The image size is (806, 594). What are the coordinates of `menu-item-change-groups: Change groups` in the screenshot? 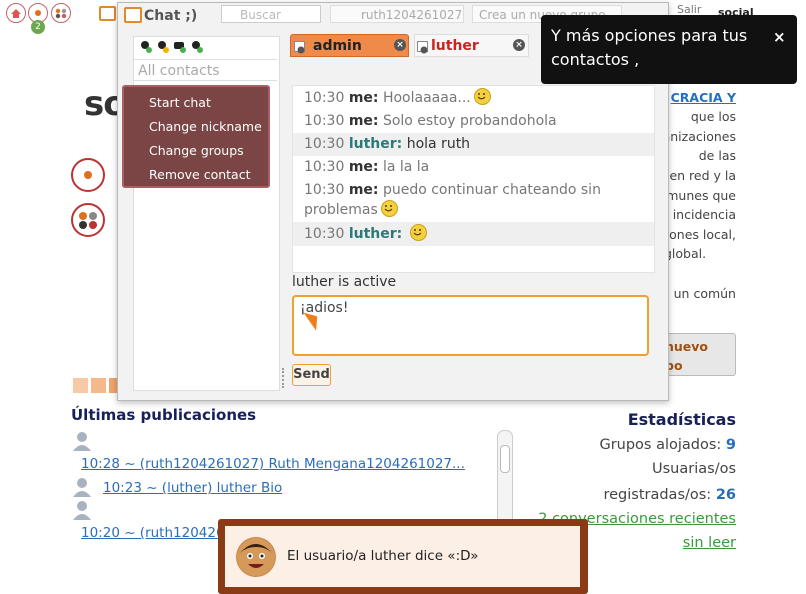 It's located at (196, 150).